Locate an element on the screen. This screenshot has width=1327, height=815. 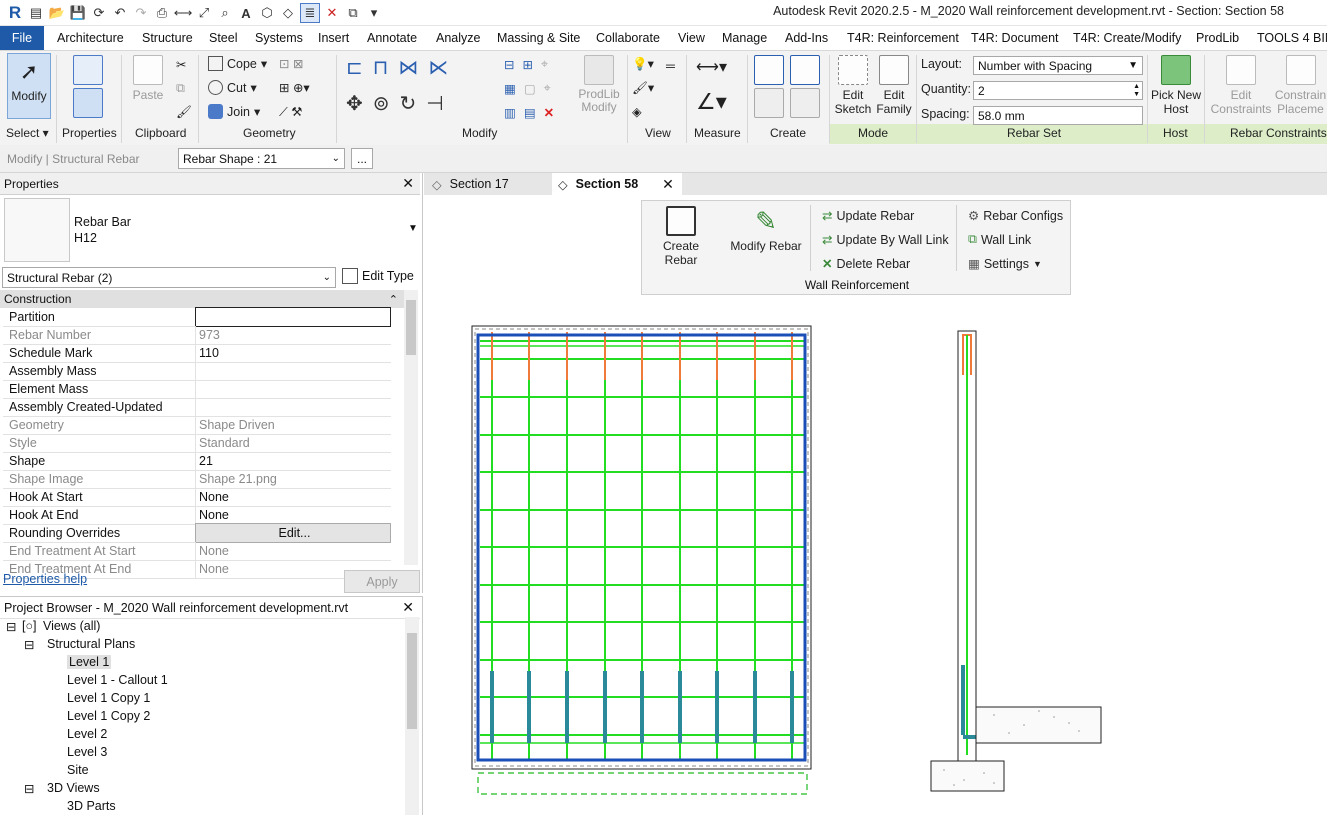
ungroup-icon: ▤ is located at coordinates (530, 112).